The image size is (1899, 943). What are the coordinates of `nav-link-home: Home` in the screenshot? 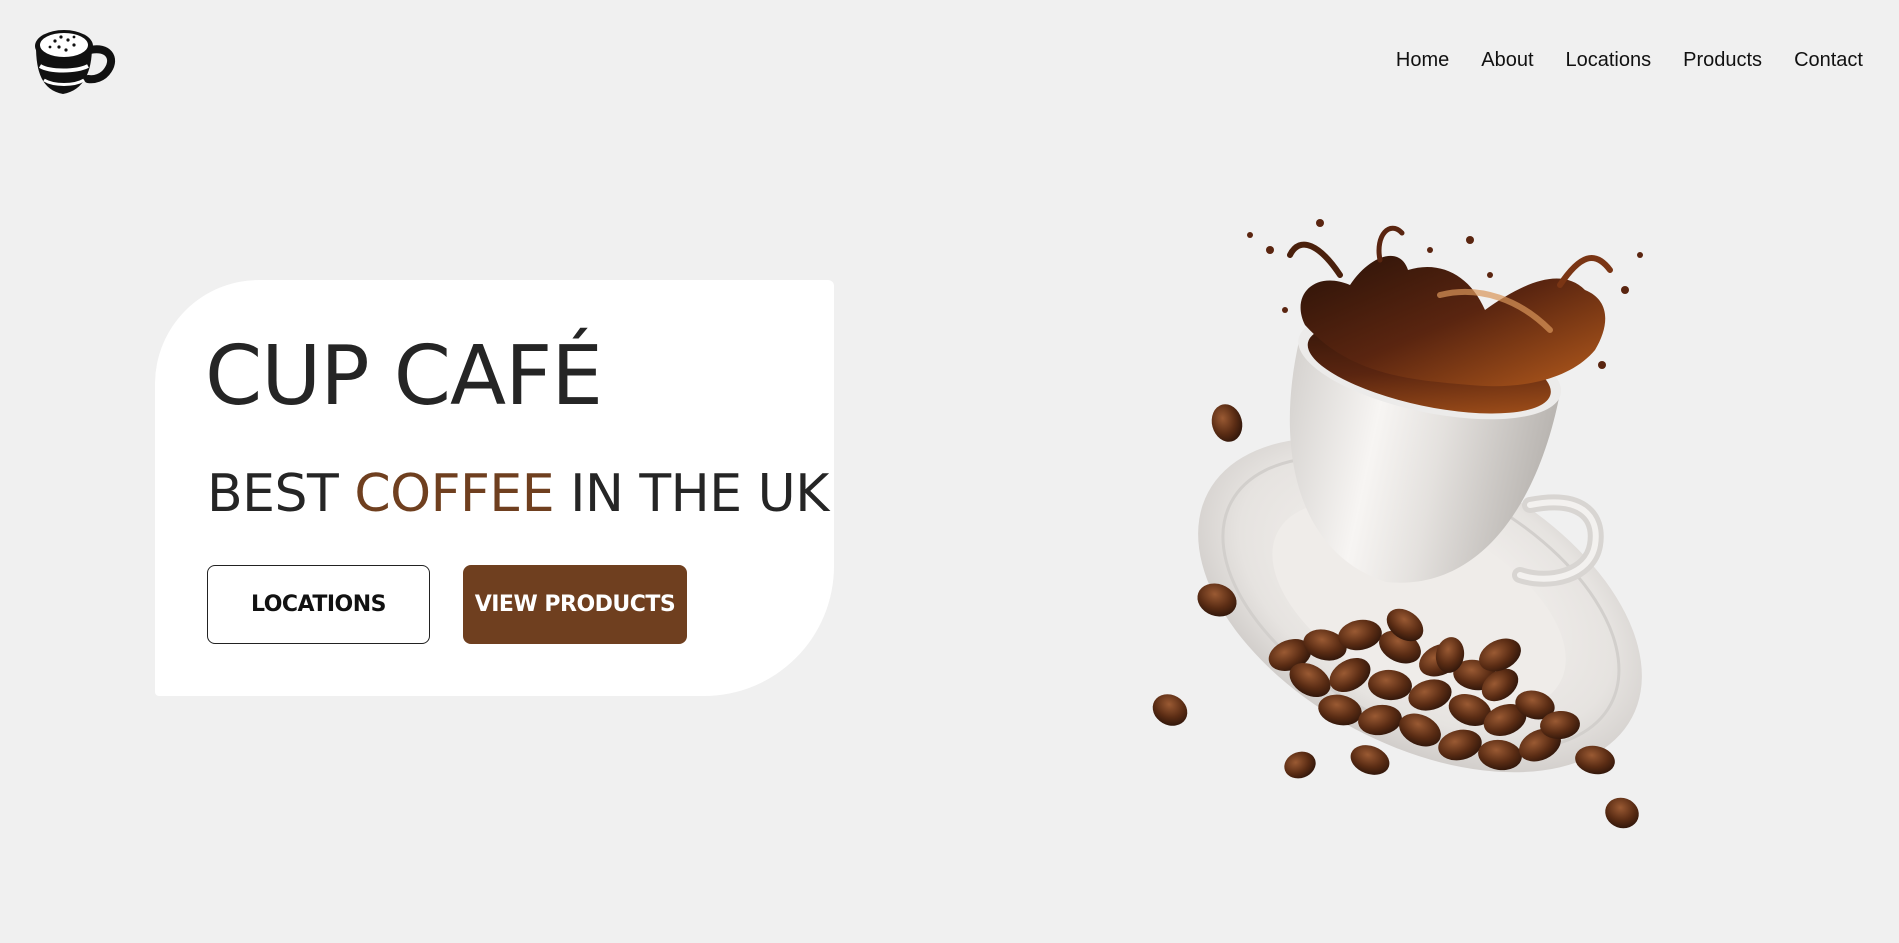 It's located at (1422, 60).